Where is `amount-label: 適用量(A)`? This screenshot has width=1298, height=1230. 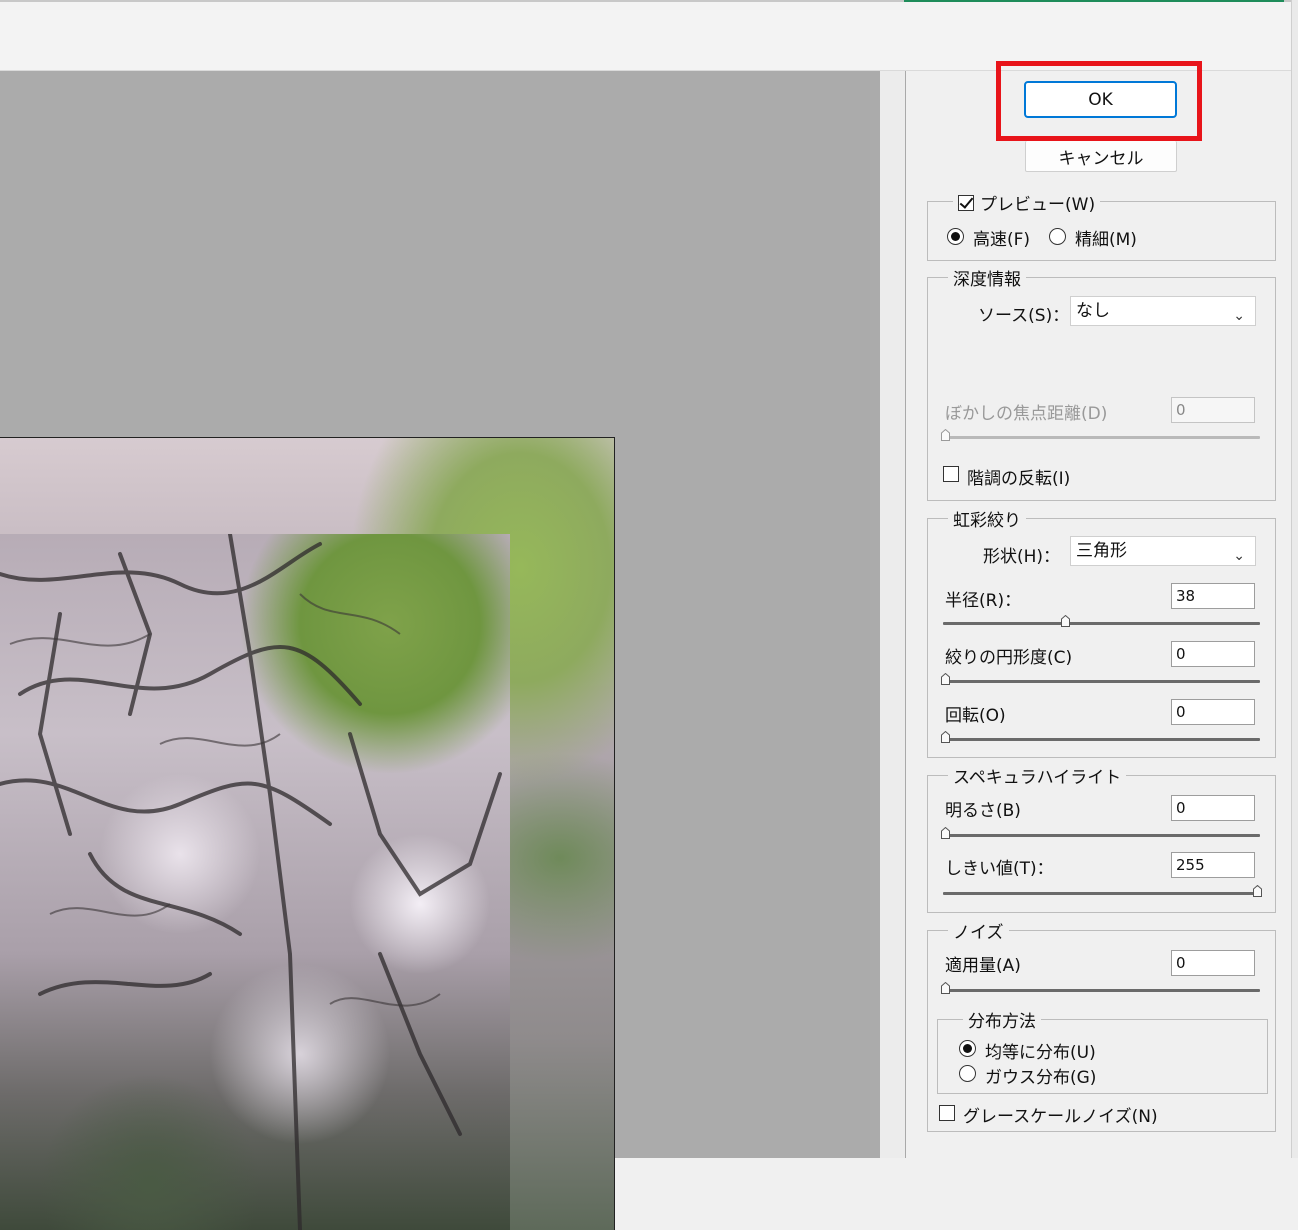
amount-label: 適用量(A) is located at coordinates (983, 966).